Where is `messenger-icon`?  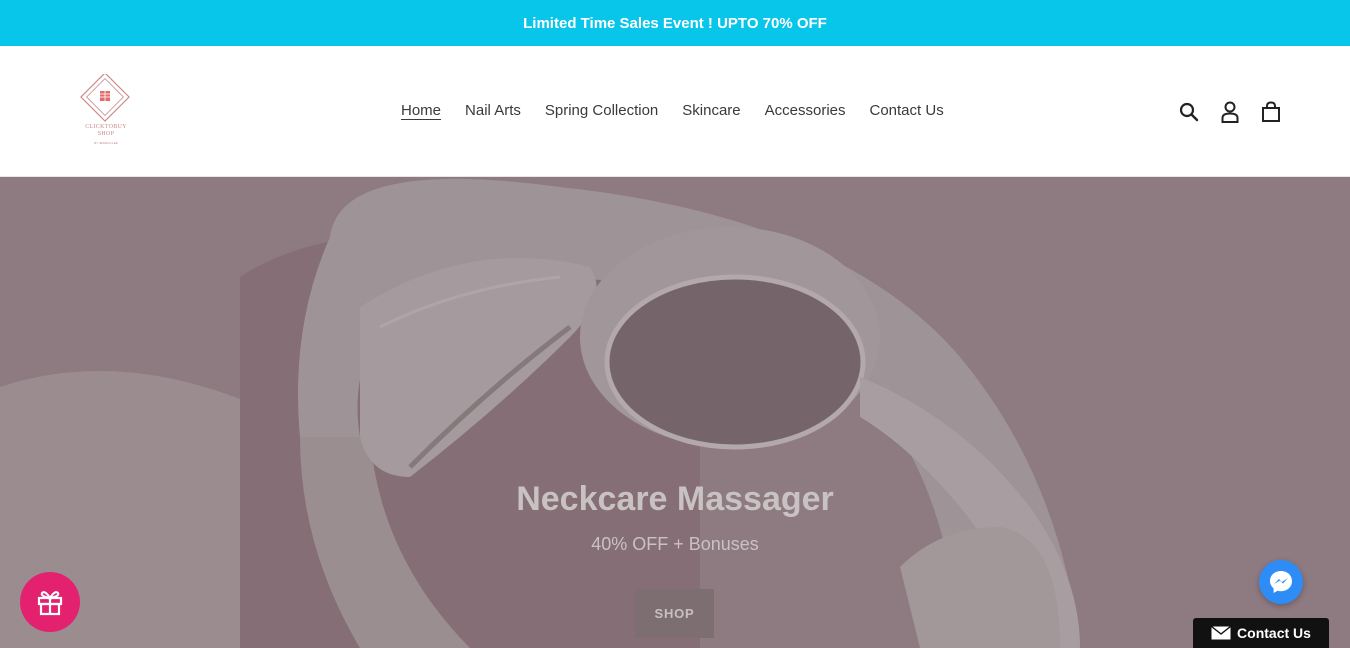
messenger-icon is located at coordinates (1281, 582).